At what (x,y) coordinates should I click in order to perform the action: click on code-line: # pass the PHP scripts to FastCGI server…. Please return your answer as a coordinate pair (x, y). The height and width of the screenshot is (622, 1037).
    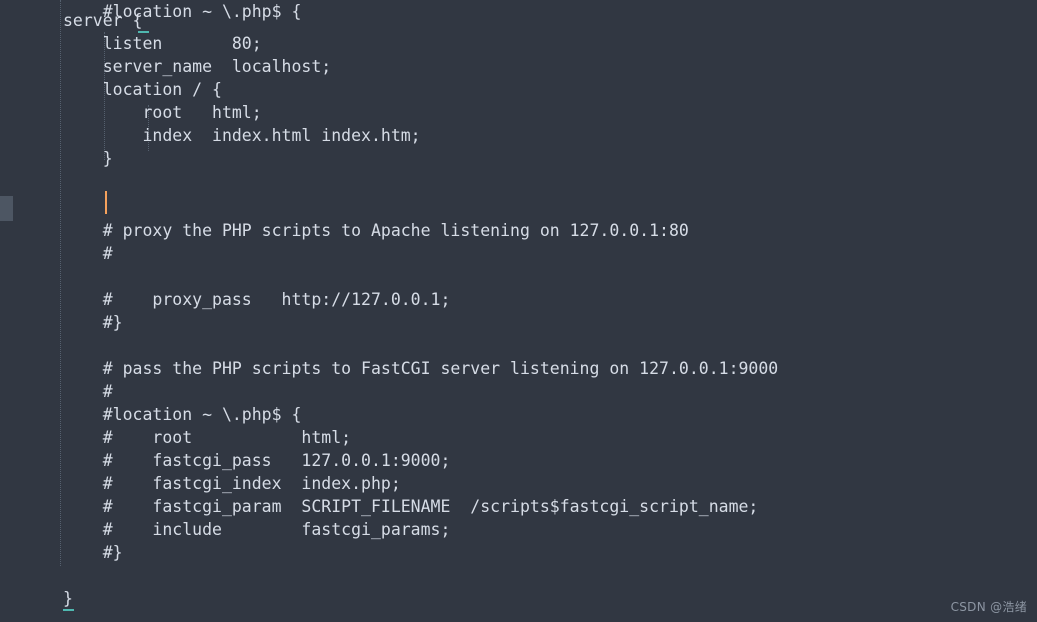
    Looking at the image, I should click on (518, 368).